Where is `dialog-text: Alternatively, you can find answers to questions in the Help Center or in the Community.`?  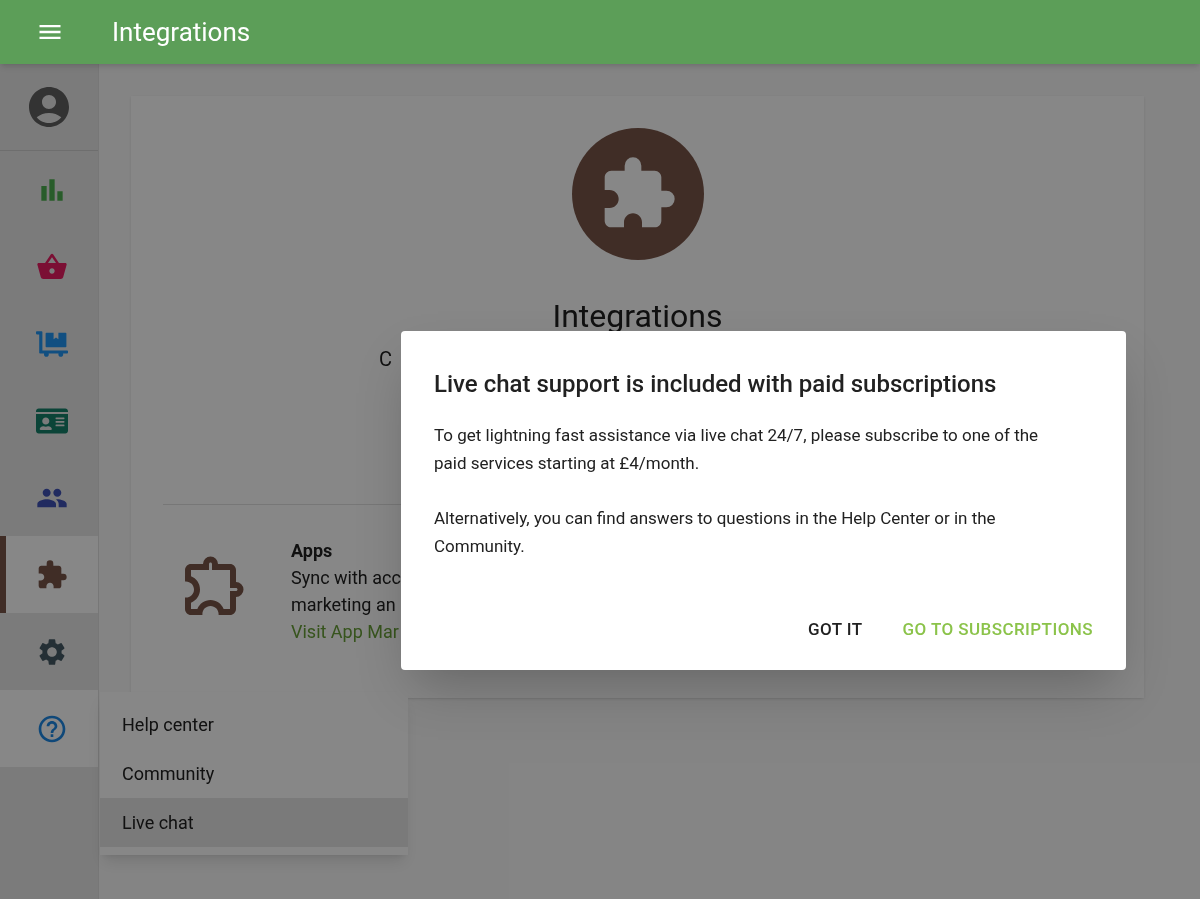 dialog-text: Alternatively, you can find answers to questions in the Help Center or in the Community. is located at coordinates (715, 532).